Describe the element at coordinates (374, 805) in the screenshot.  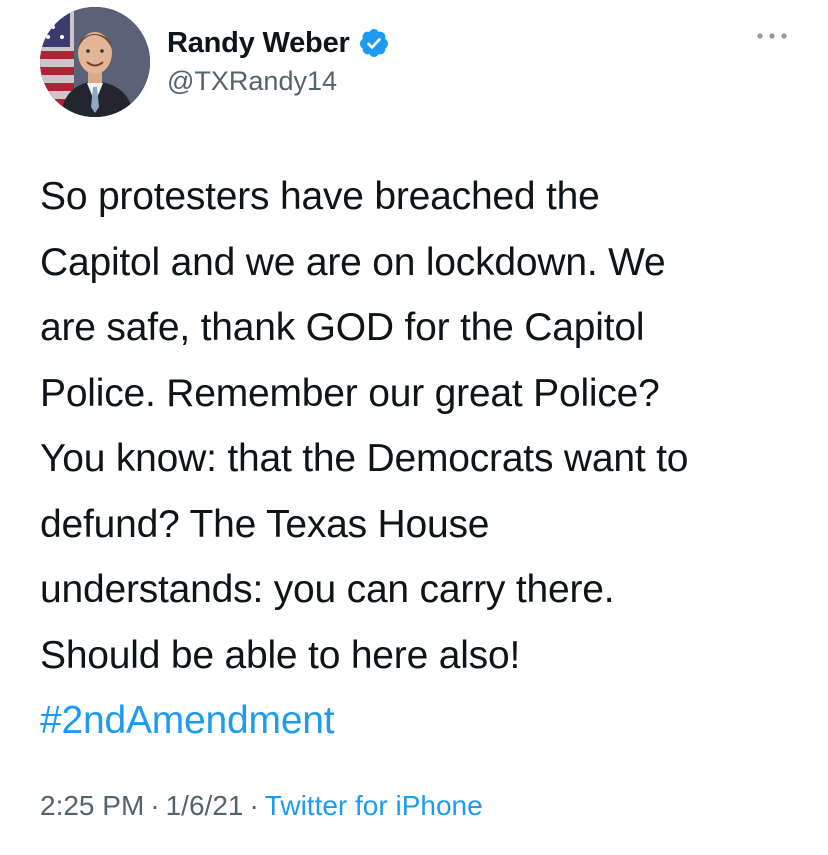
I see `tweet-source-link: Twitter for iPhone` at that location.